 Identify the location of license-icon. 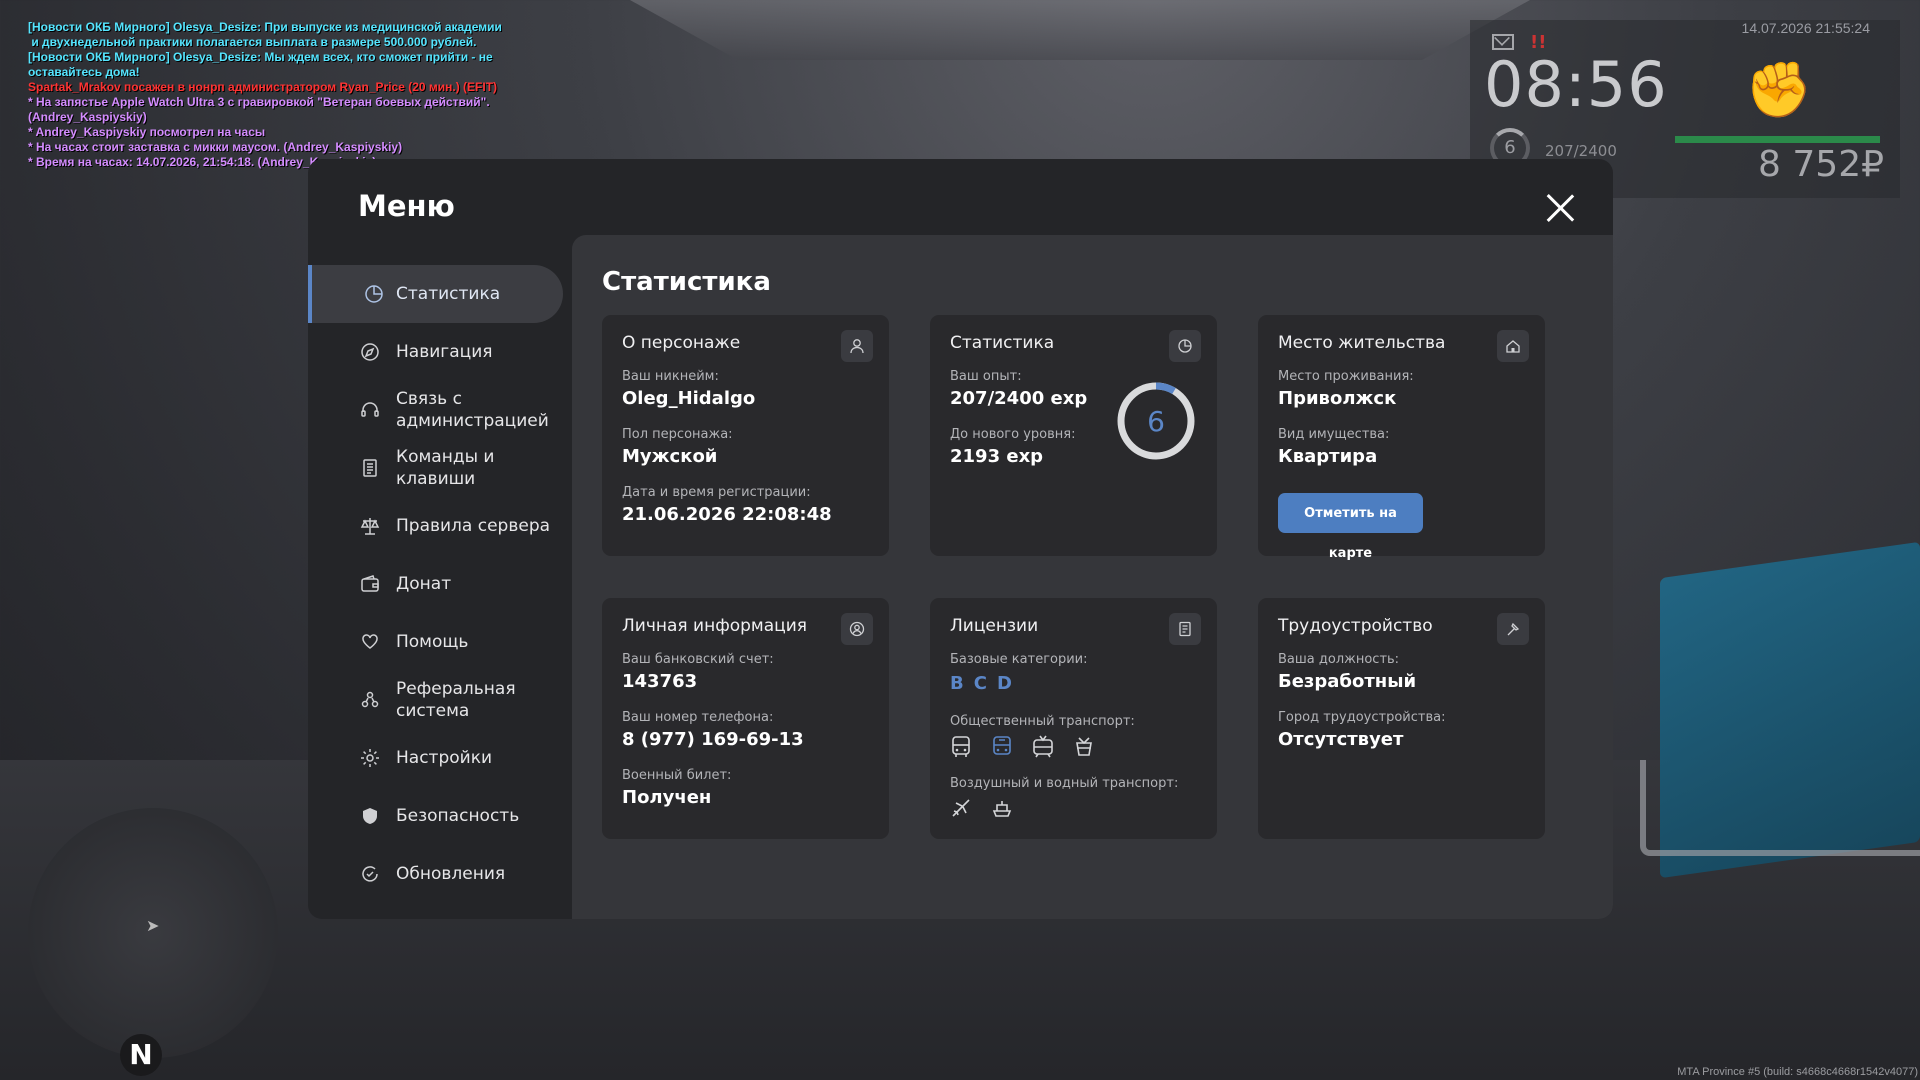
(1185, 629).